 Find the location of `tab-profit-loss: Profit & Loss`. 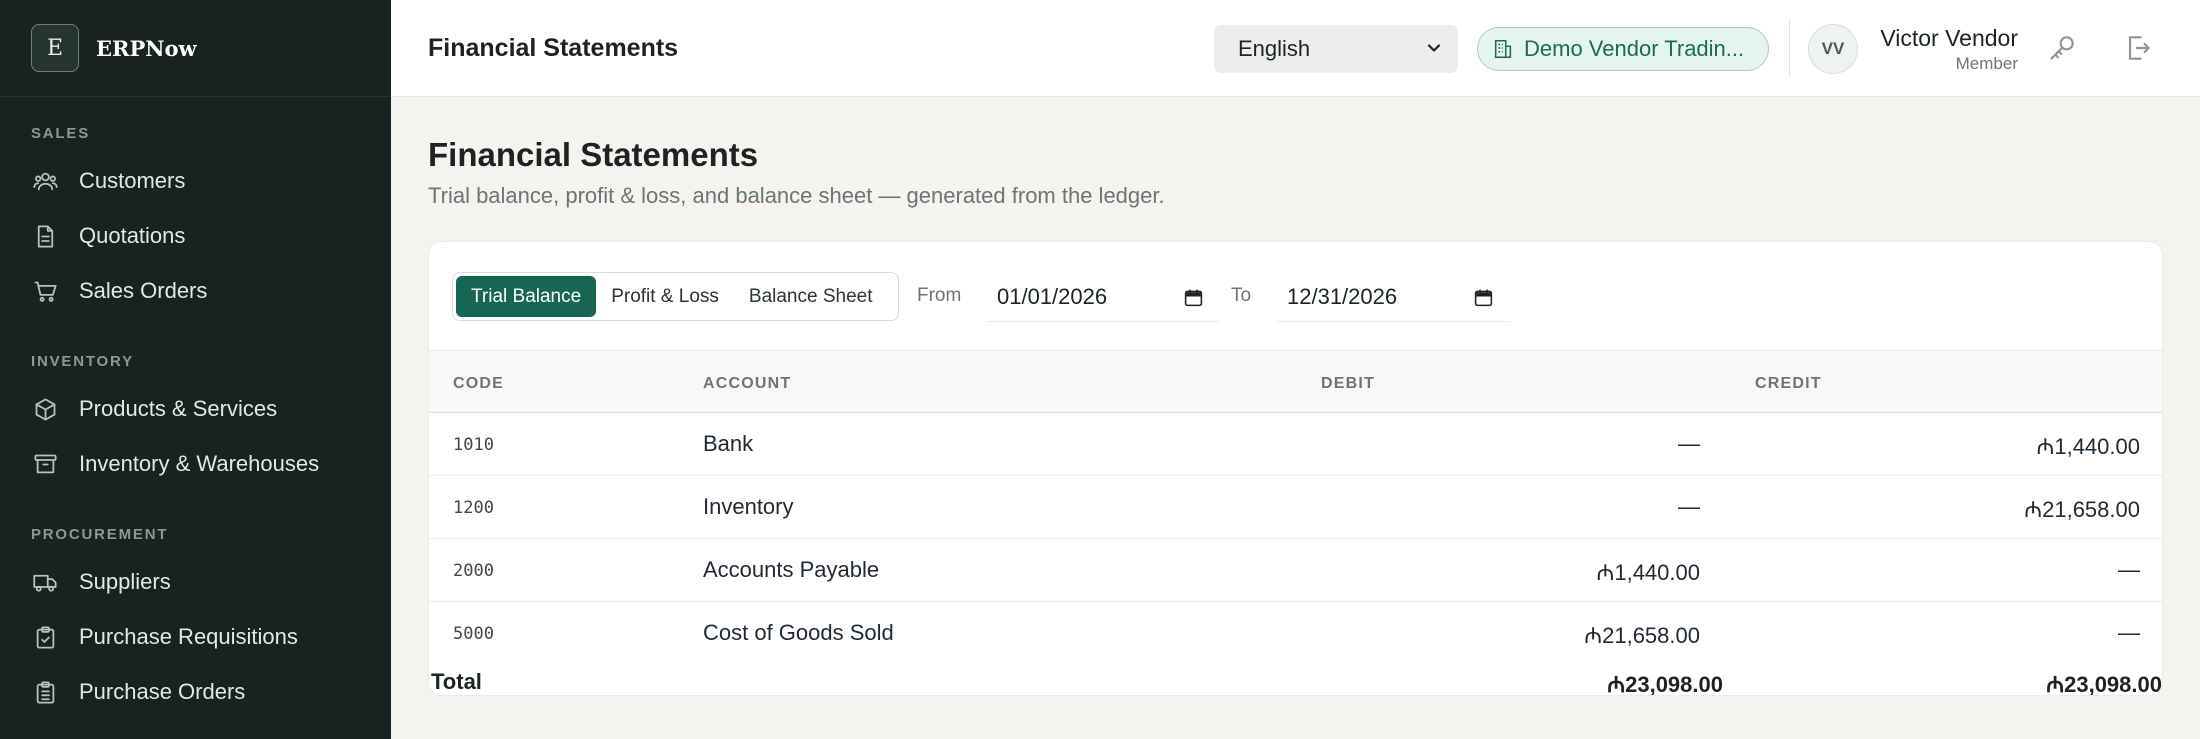

tab-profit-loss: Profit & Loss is located at coordinates (665, 296).